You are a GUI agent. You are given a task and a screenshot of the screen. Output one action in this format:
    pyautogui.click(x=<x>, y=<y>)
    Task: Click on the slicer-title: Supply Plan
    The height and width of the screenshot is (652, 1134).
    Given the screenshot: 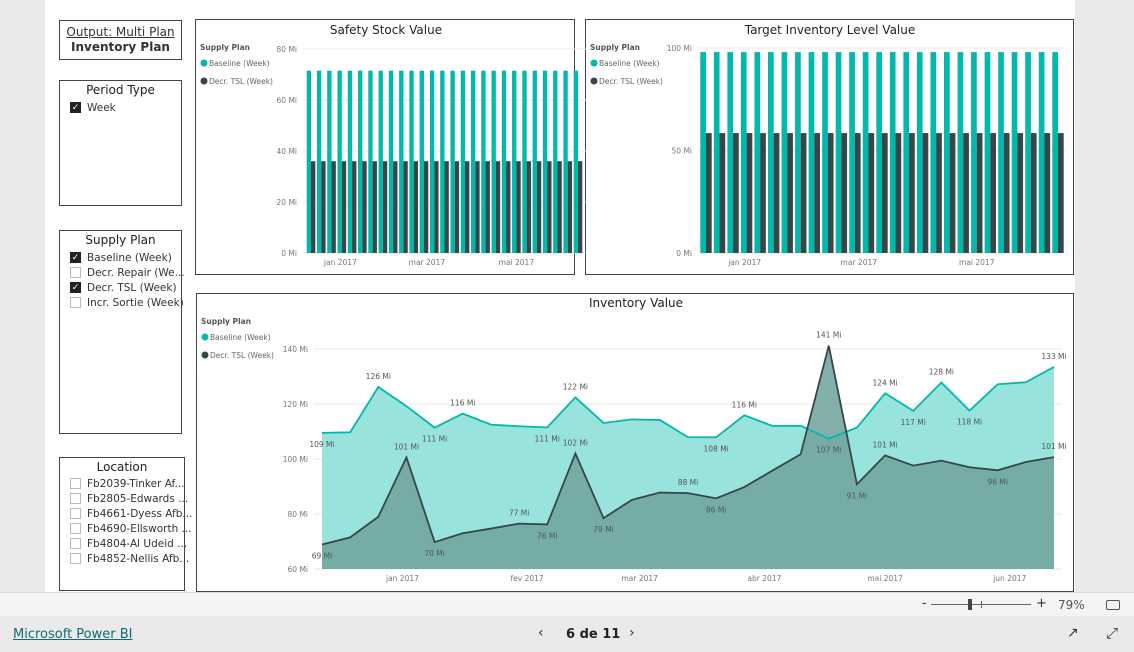 What is the action you would take?
    pyautogui.click(x=120, y=240)
    